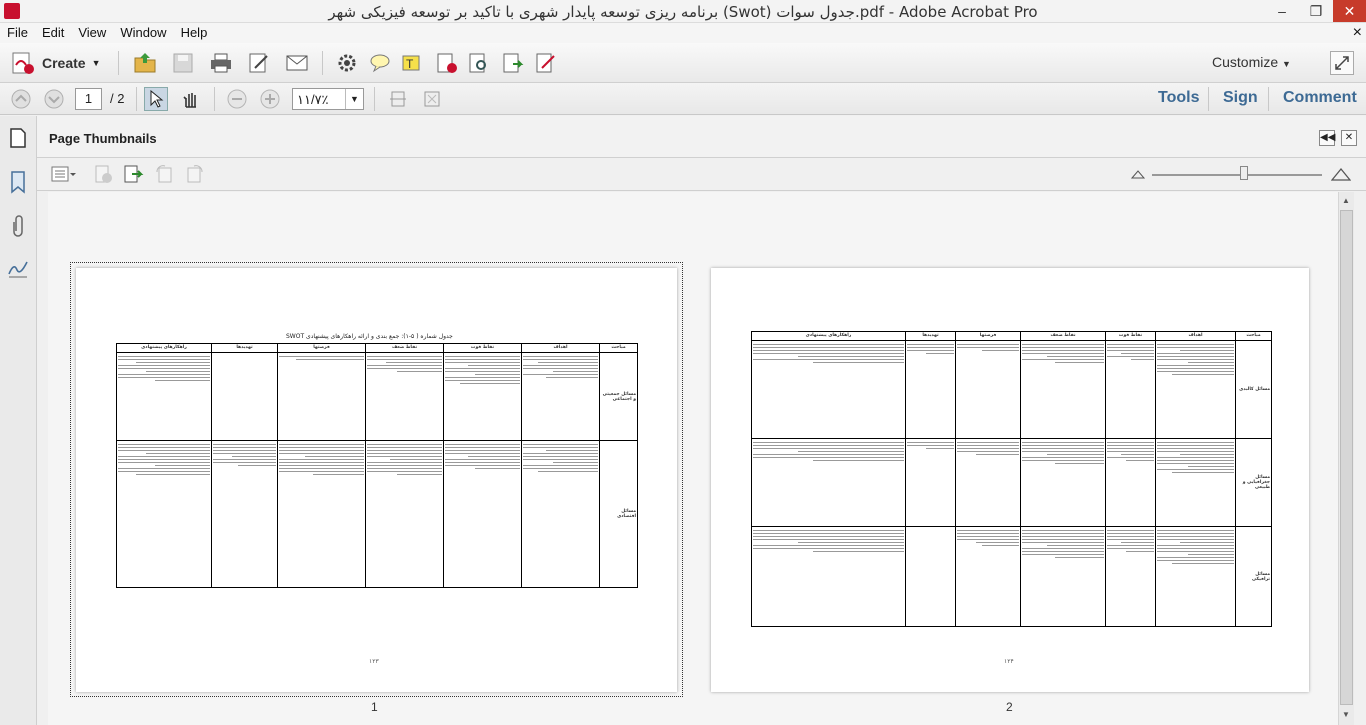 Image resolution: width=1366 pixels, height=725 pixels. What do you see at coordinates (1253, 482) in the screenshot?
I see `row-header: مسائل جغرافیایی و طبیعی` at bounding box center [1253, 482].